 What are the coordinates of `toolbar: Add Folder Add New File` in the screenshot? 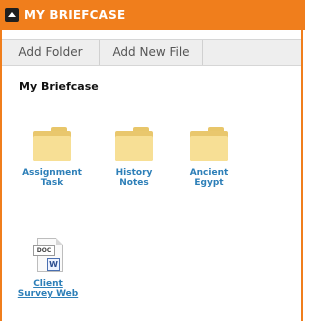 It's located at (151, 52).